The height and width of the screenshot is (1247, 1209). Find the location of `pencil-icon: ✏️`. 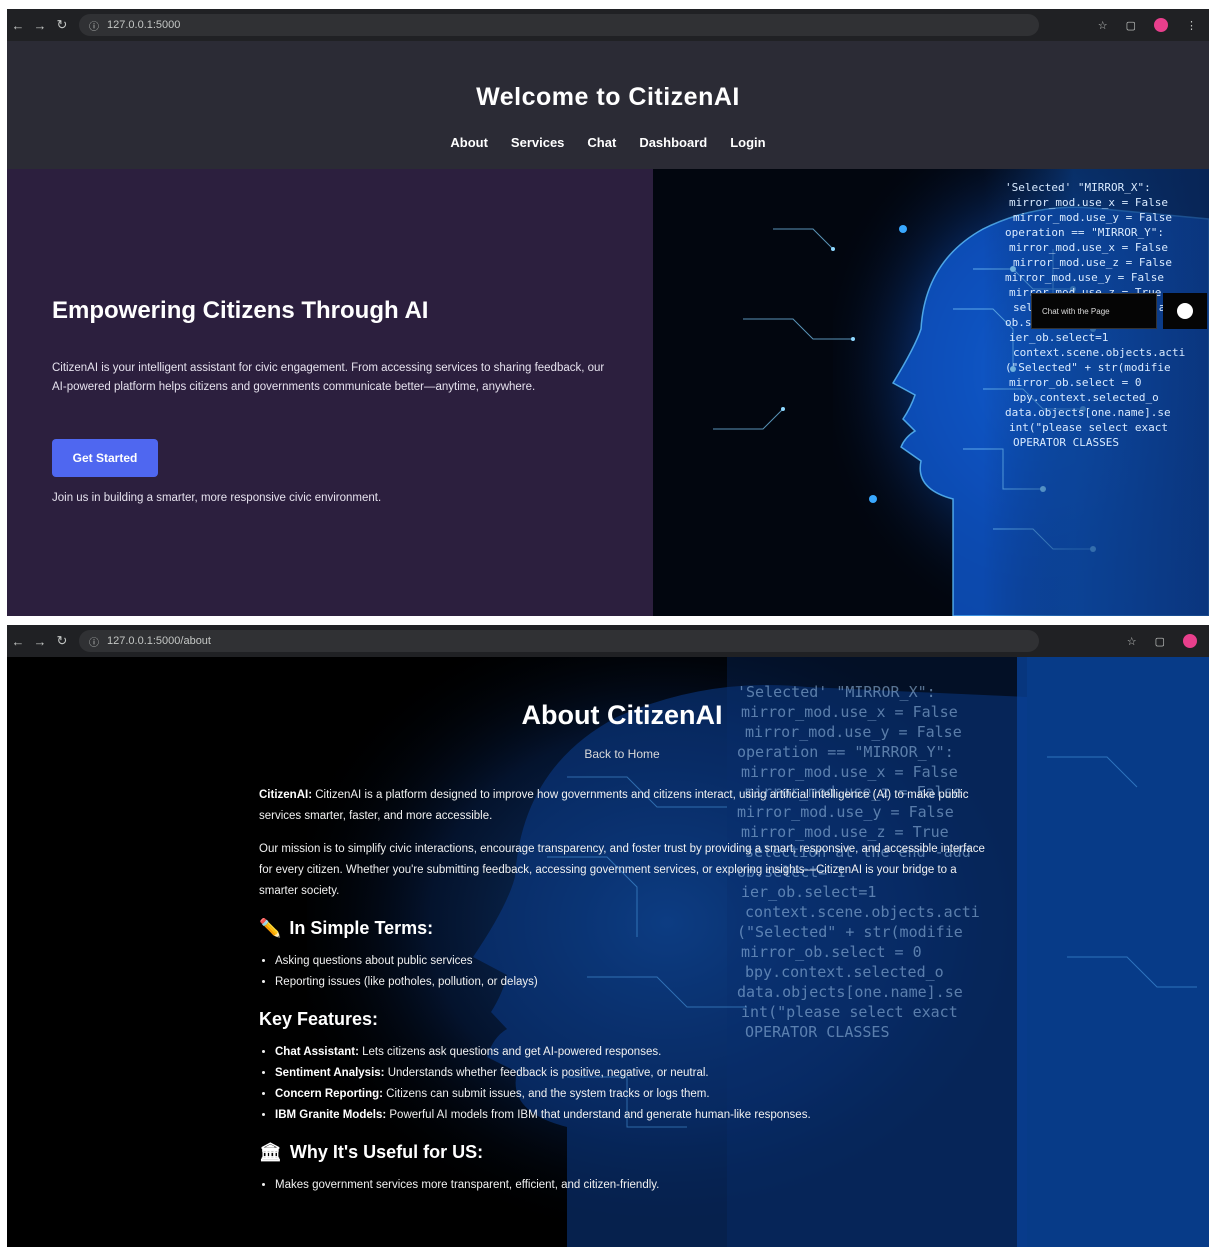

pencil-icon: ✏️ is located at coordinates (270, 928).